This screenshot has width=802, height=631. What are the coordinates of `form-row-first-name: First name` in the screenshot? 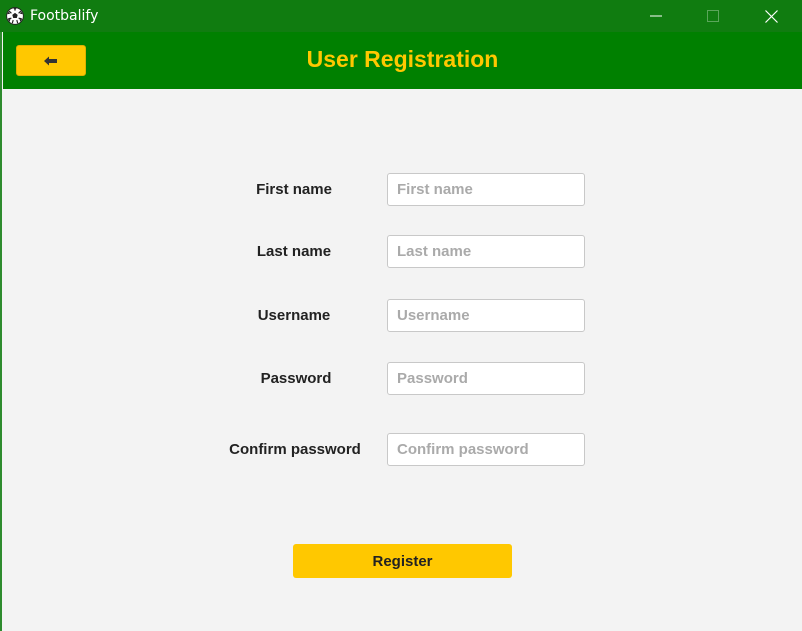 It's located at (401, 189).